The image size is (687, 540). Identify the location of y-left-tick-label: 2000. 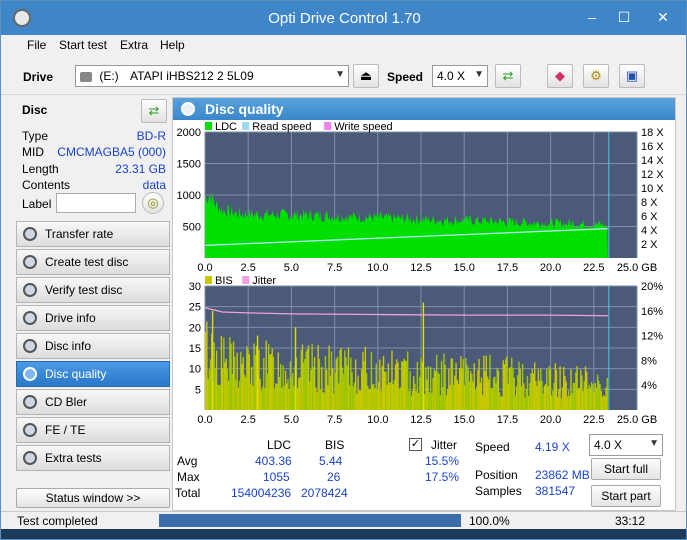
(189, 133).